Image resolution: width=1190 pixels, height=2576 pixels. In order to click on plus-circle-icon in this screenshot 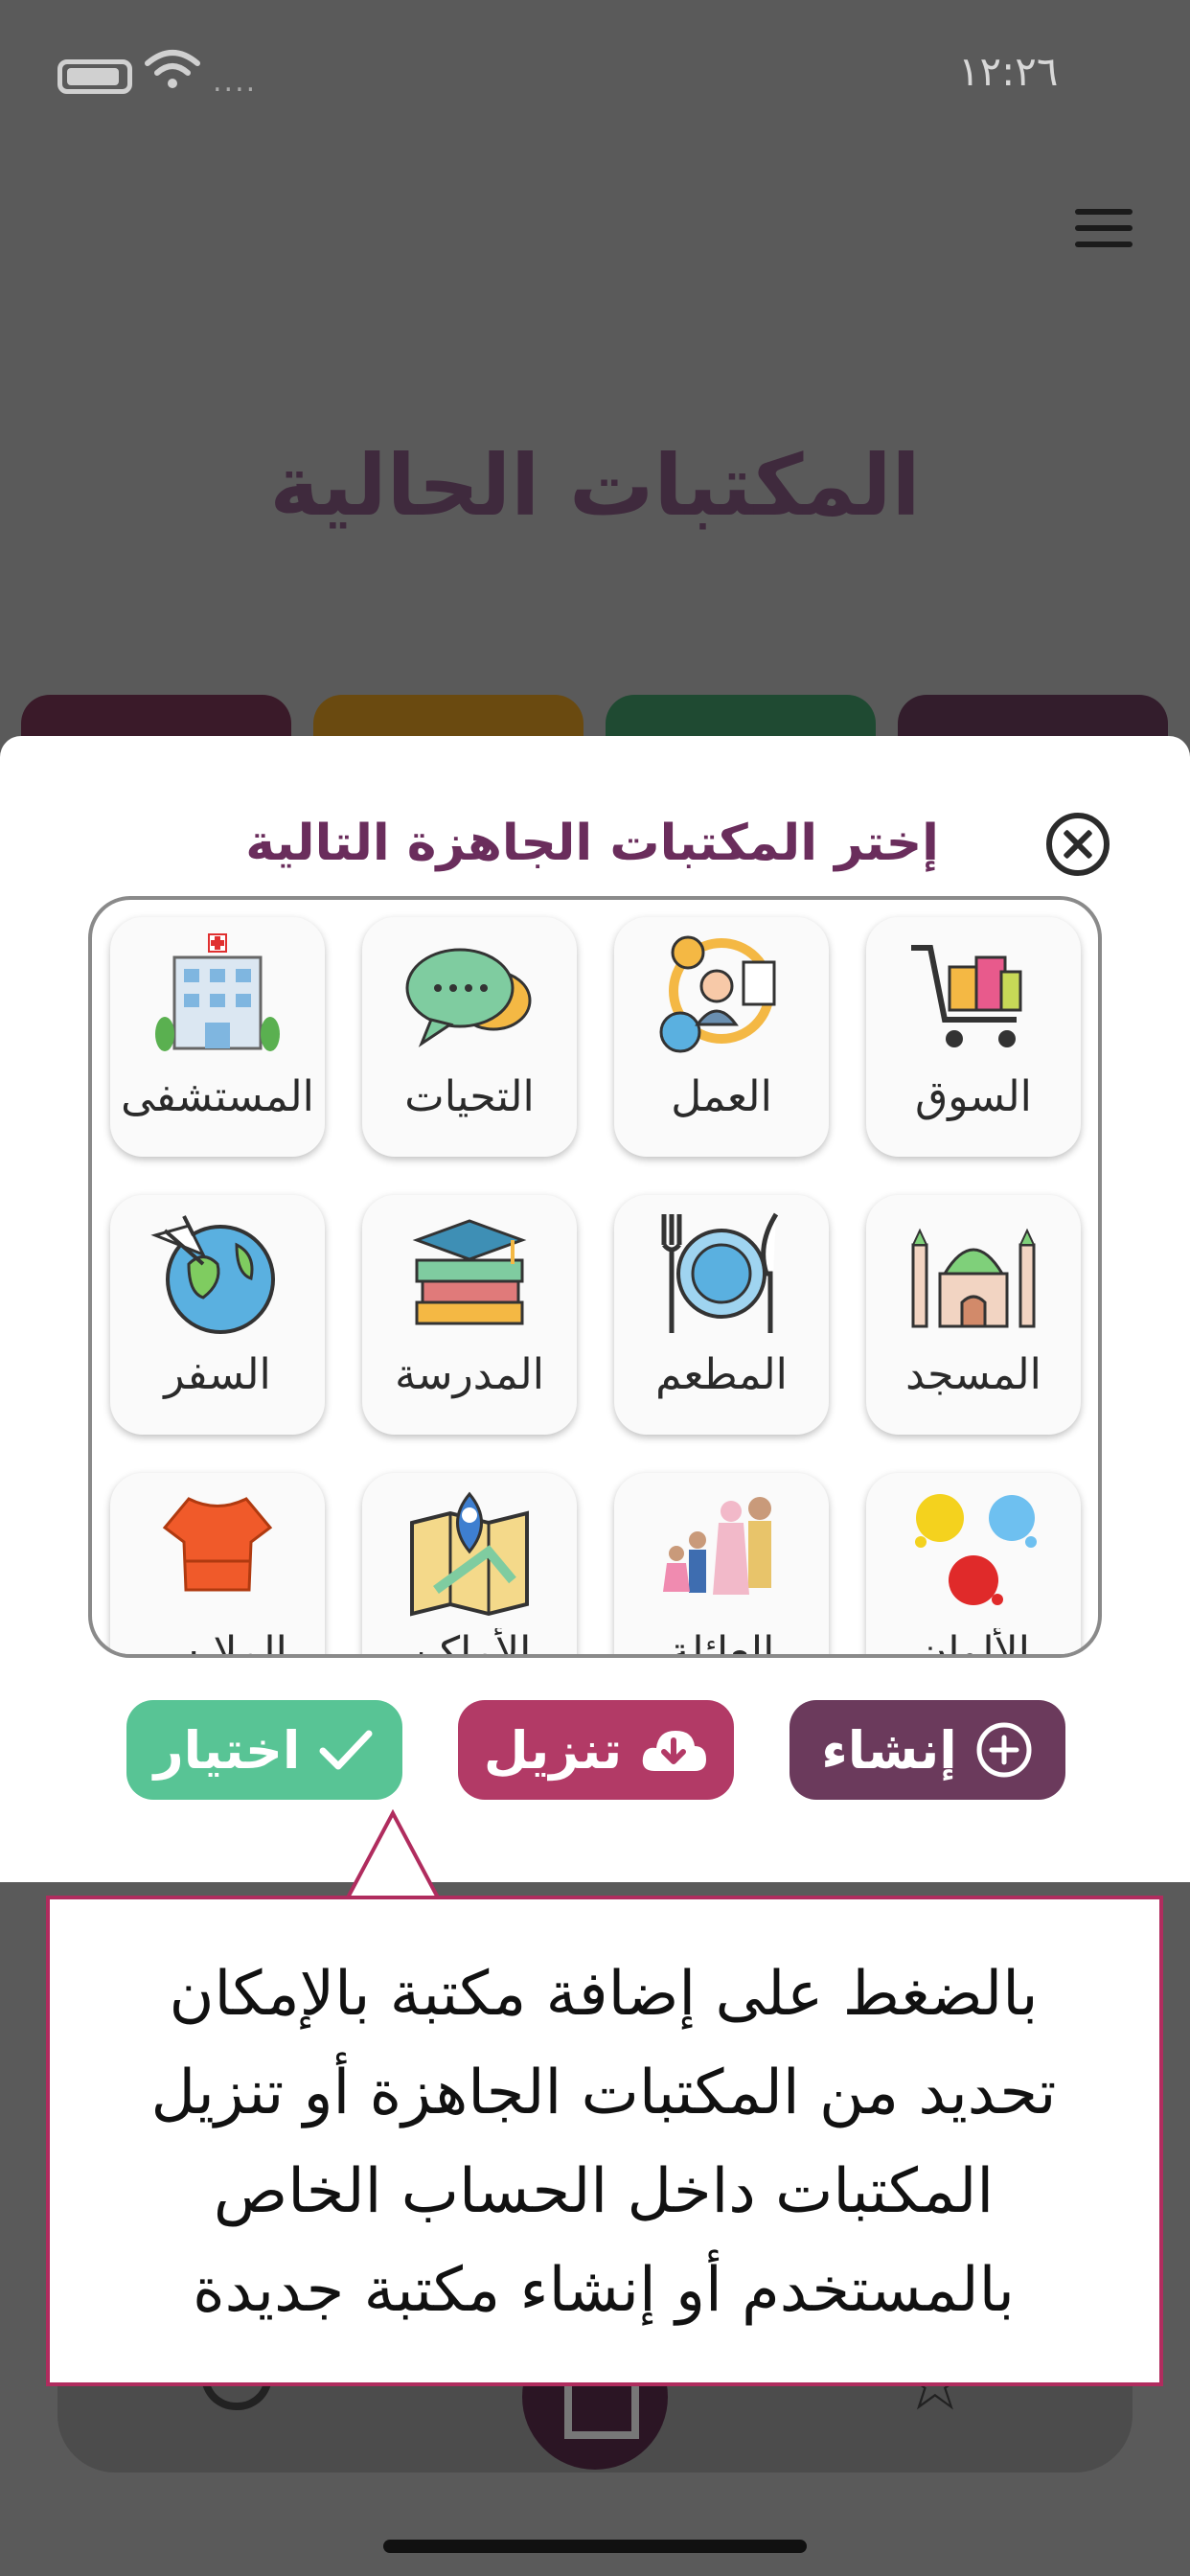, I will do `click(1004, 1750)`.